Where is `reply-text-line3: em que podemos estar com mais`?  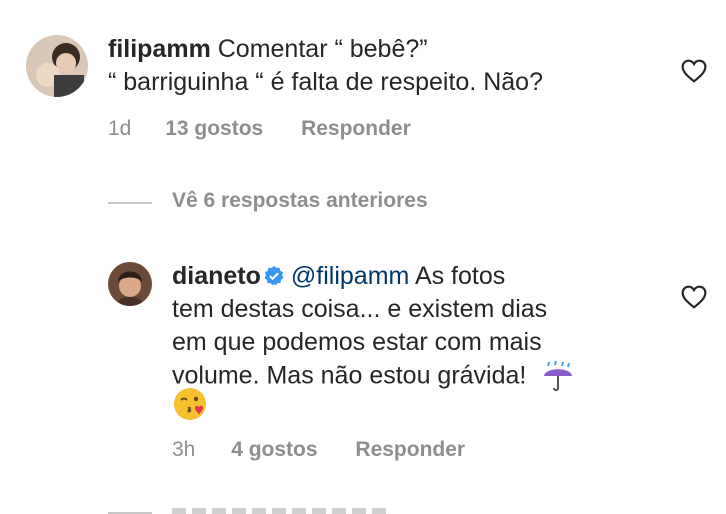
reply-text-line3: em que podemos estar com mais is located at coordinates (357, 342).